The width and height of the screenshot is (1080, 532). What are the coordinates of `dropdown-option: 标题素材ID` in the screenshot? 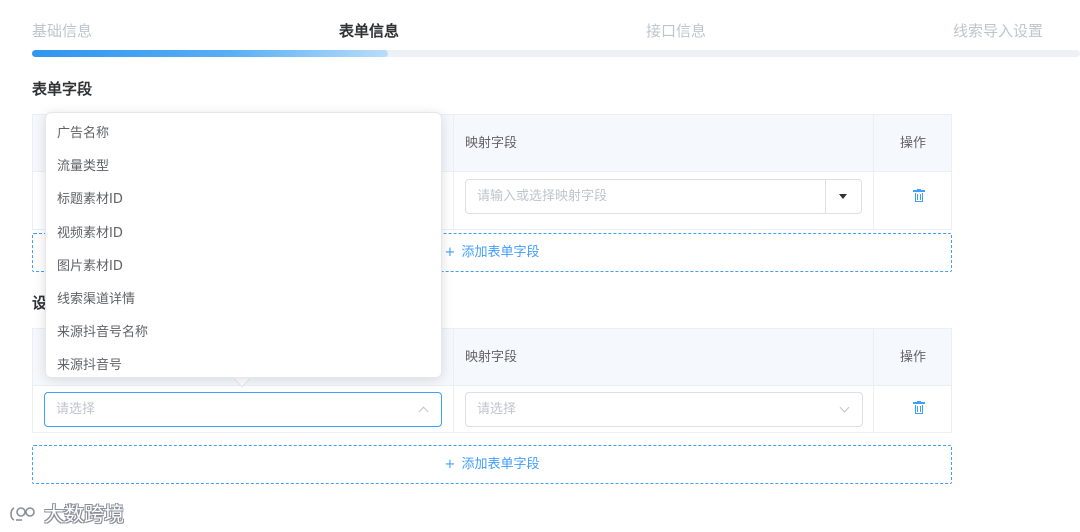 It's located at (243, 199).